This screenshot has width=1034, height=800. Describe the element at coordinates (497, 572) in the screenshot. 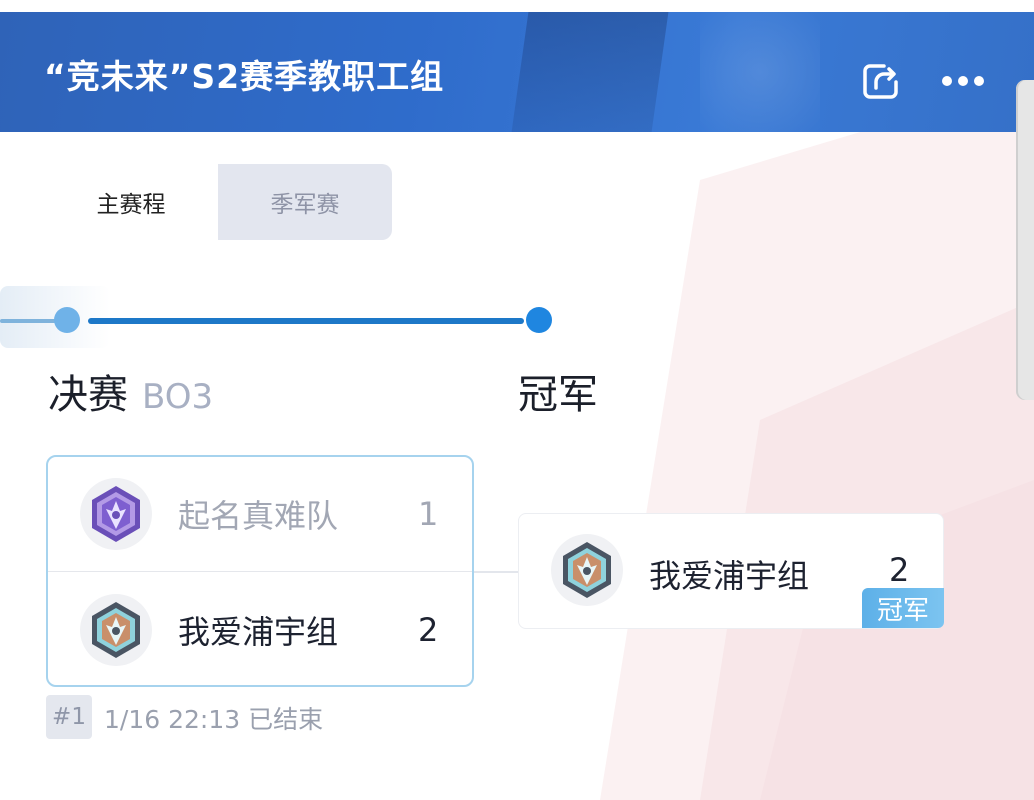

I see `bracket-connector` at that location.